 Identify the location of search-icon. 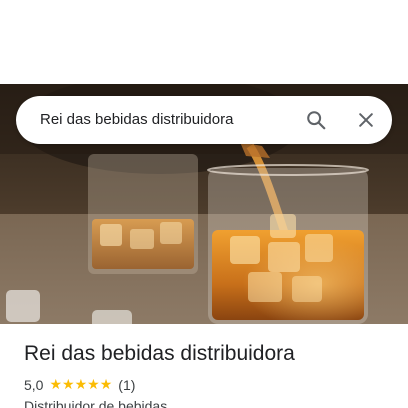
(316, 120).